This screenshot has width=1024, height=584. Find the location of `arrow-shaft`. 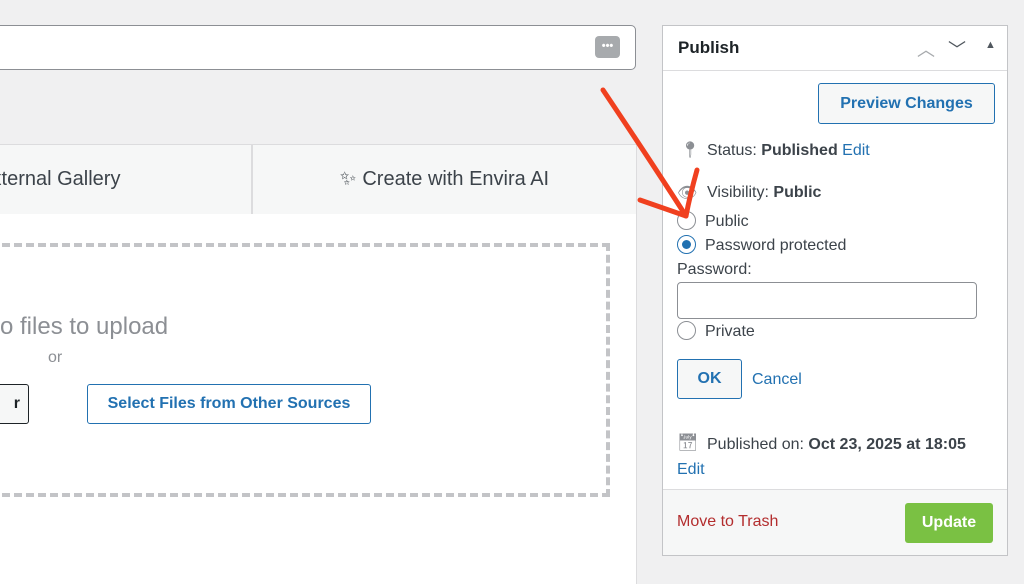

arrow-shaft is located at coordinates (644, 153).